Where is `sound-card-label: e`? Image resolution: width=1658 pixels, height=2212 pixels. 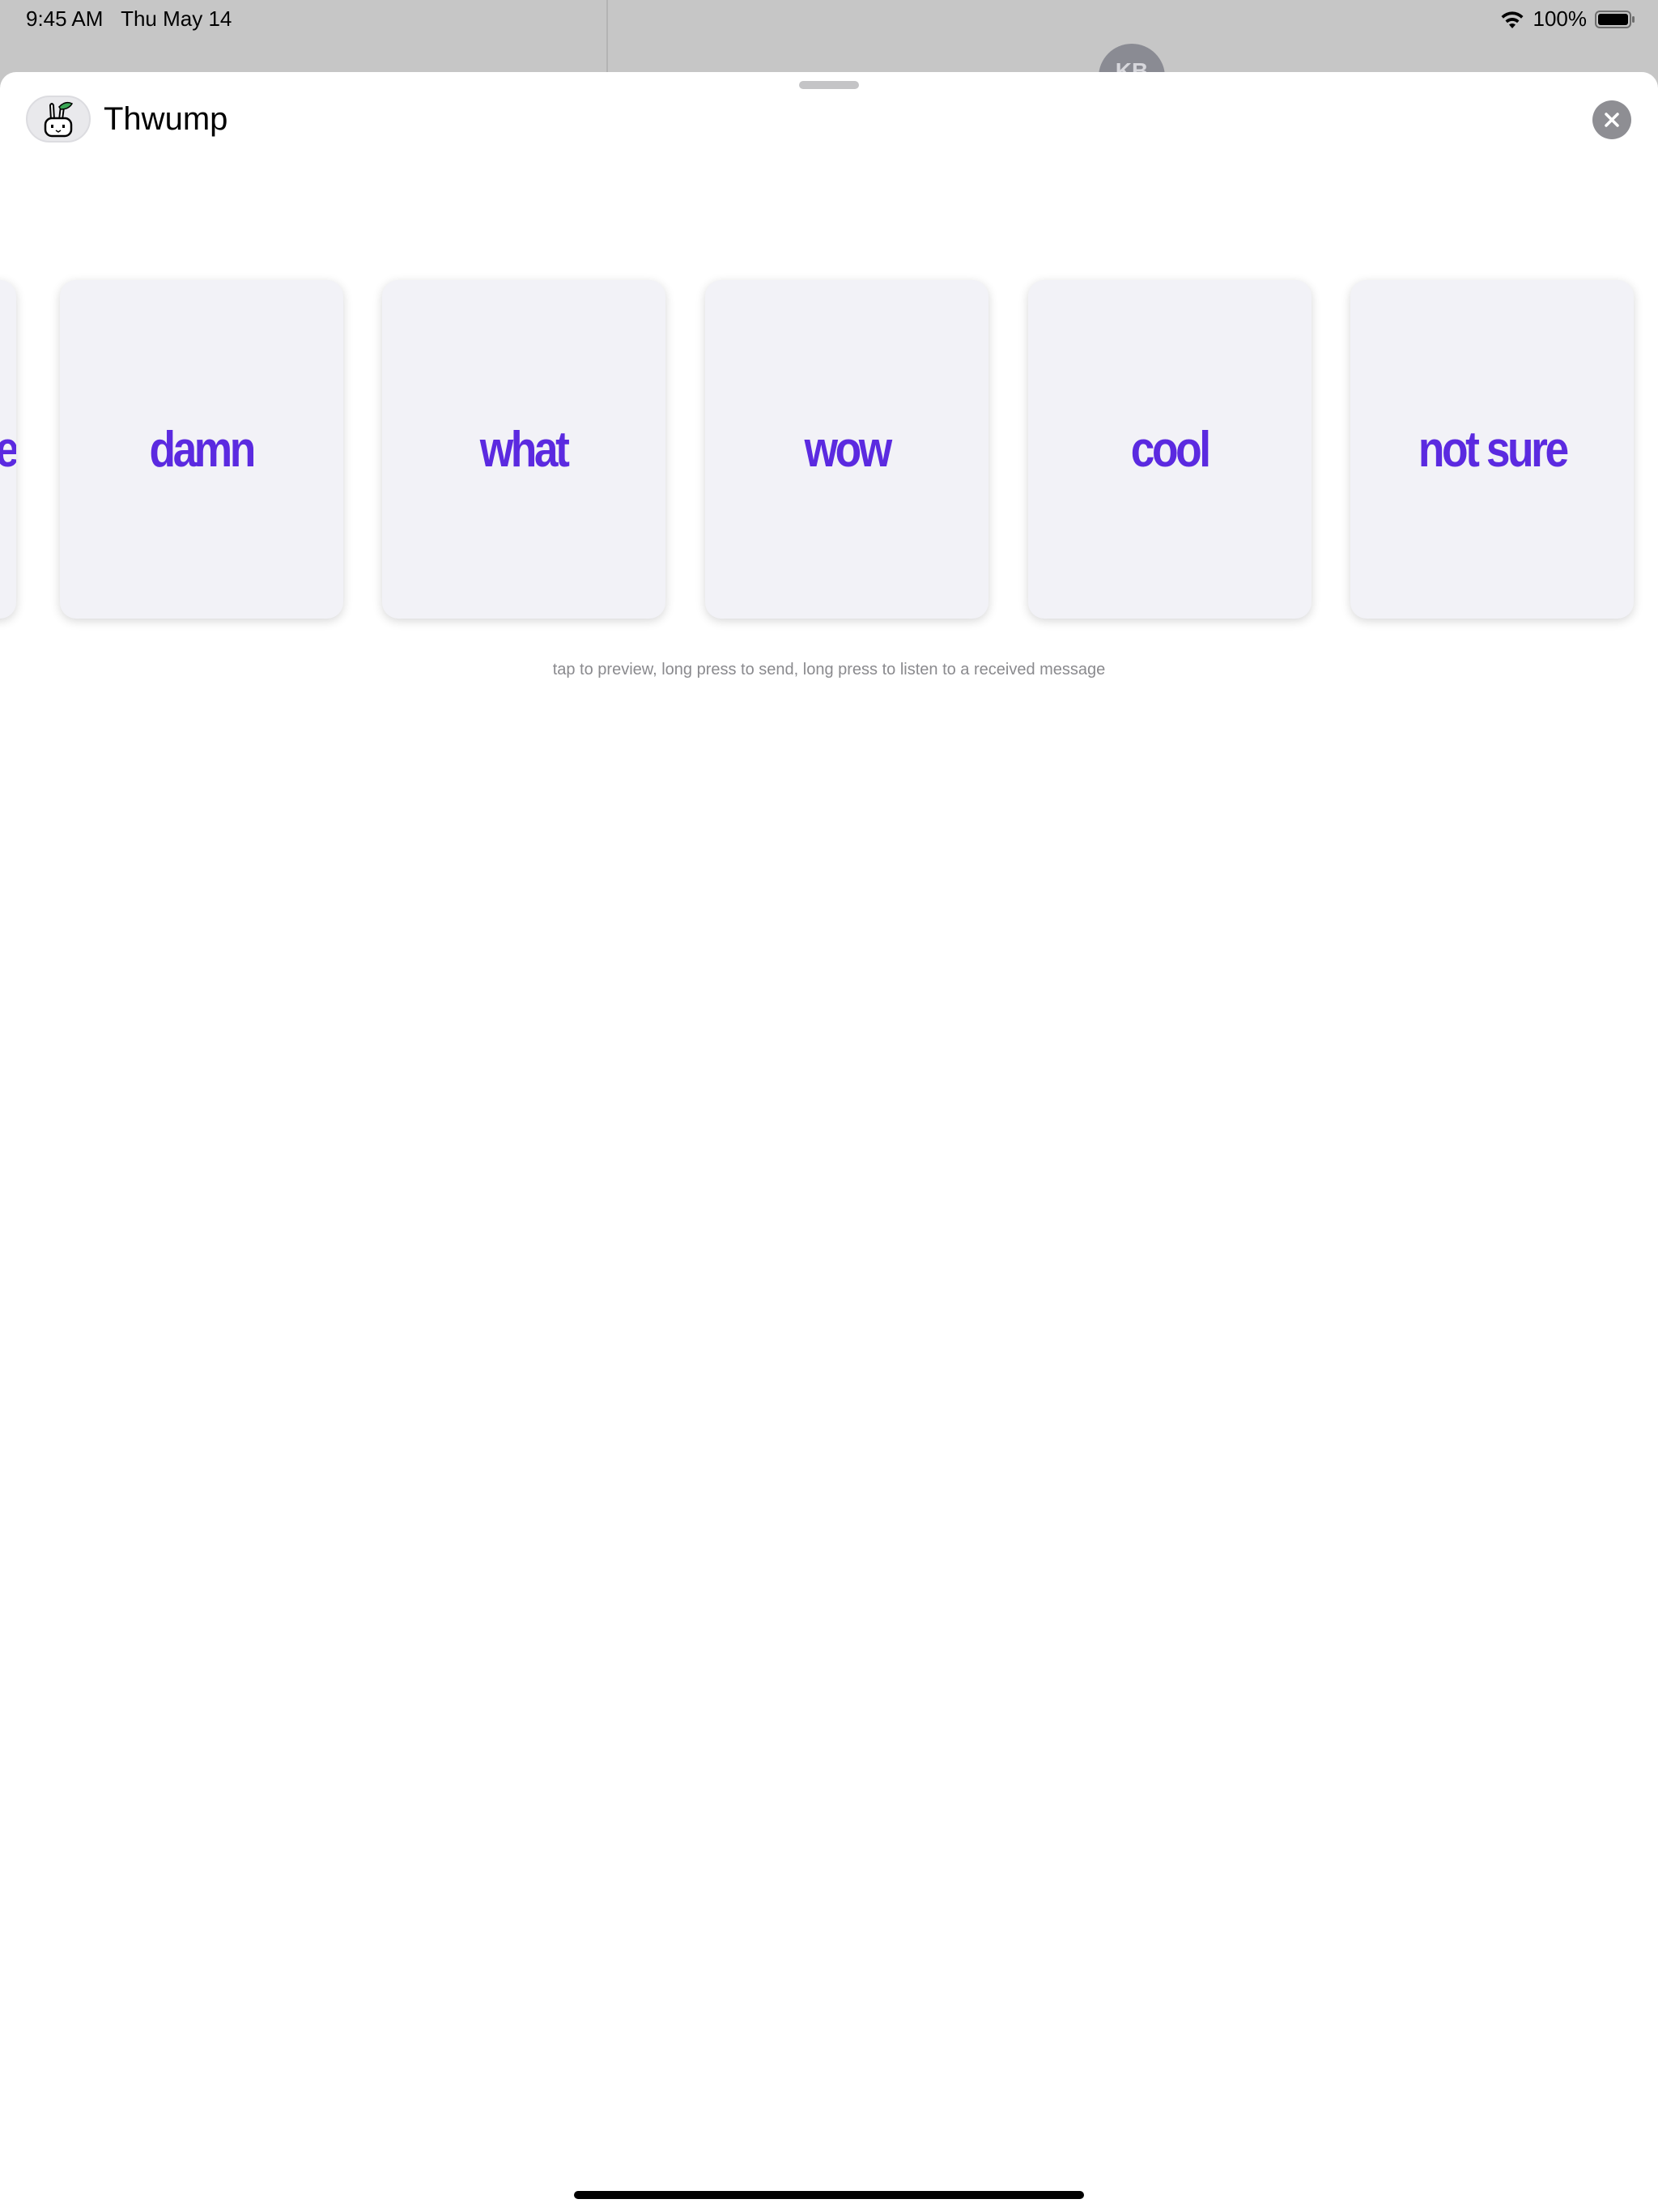 sound-card-label: e is located at coordinates (8, 450).